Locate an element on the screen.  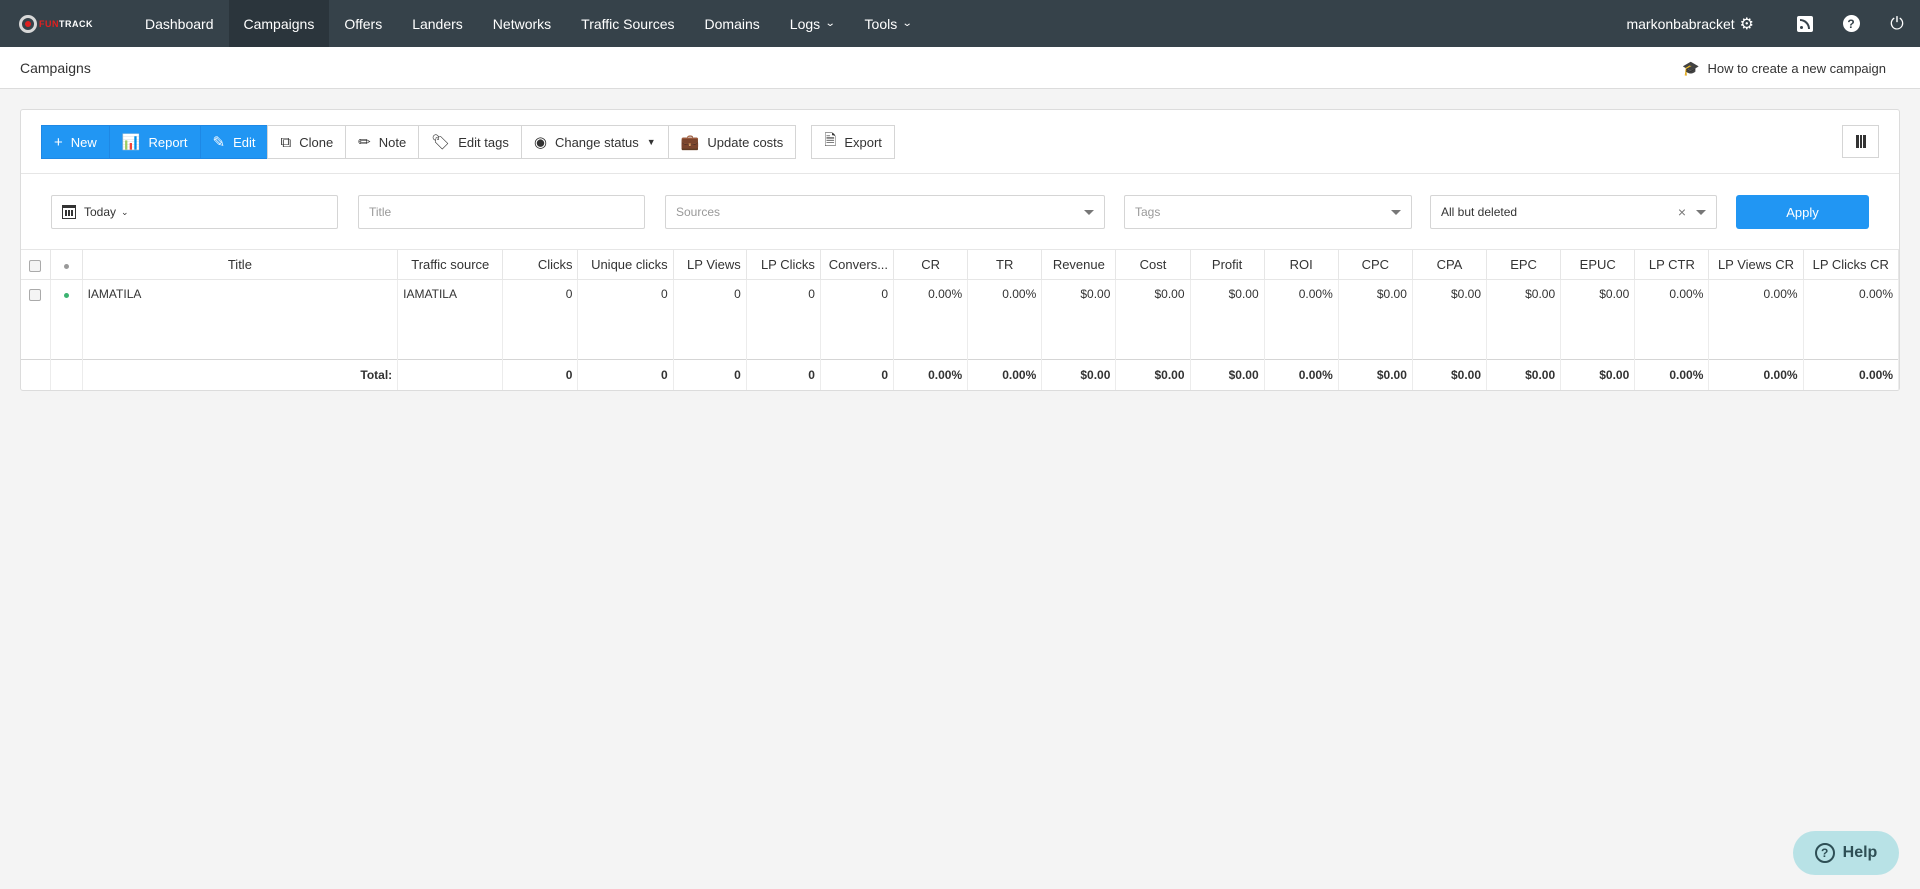
col-header: LP Clicks CR is located at coordinates (1851, 264).